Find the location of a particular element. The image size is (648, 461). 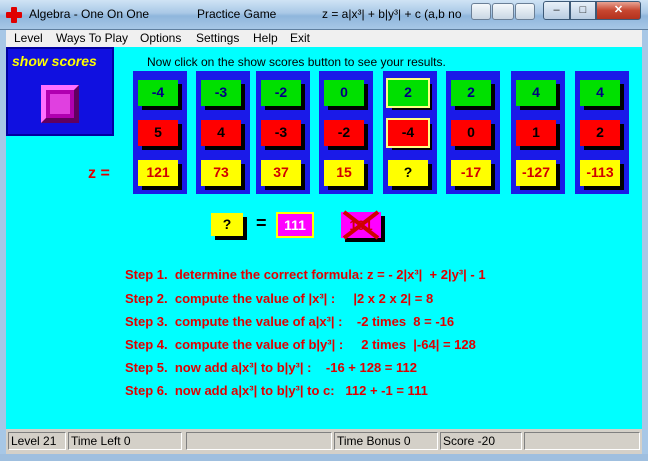

z-value-box: 37 is located at coordinates (281, 173).